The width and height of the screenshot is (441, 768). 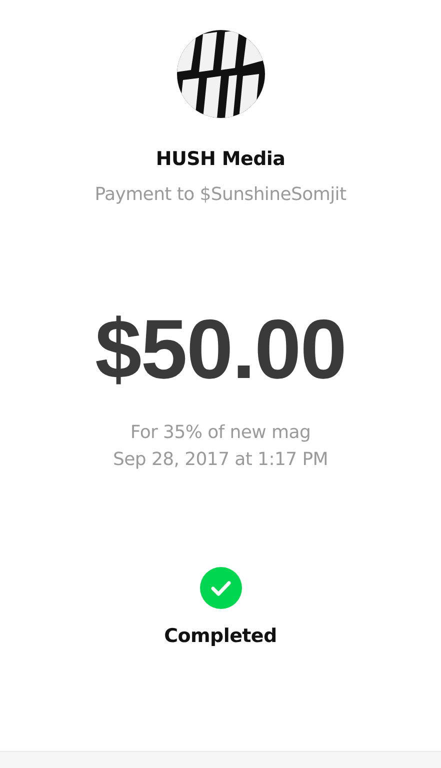 I want to click on merchant-name: HUSH Media, so click(x=221, y=159).